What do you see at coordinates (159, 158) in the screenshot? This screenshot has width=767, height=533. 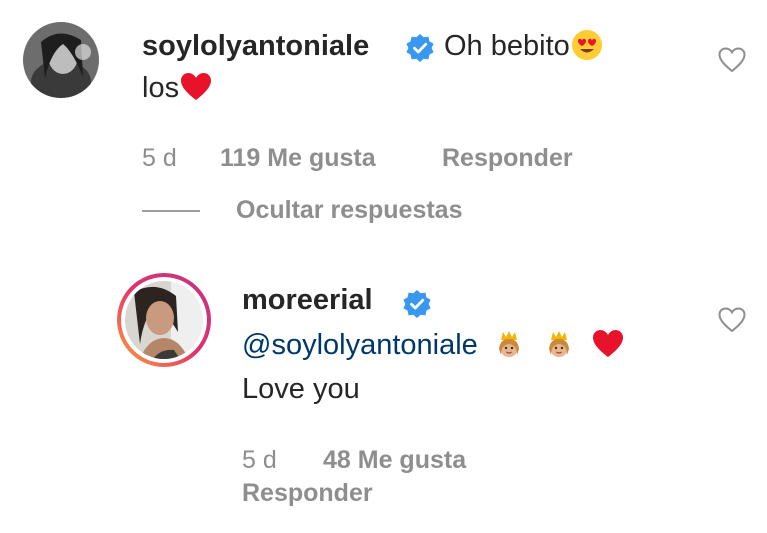 I see `comment-time: 5 d` at bounding box center [159, 158].